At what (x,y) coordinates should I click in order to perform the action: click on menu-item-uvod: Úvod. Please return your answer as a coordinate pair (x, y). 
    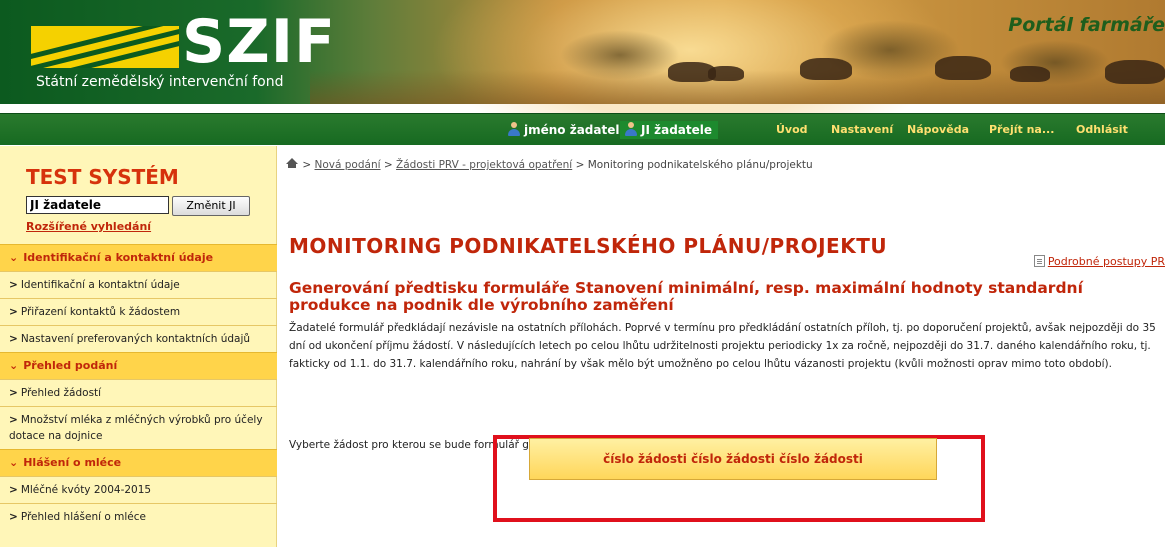
    Looking at the image, I should click on (792, 130).